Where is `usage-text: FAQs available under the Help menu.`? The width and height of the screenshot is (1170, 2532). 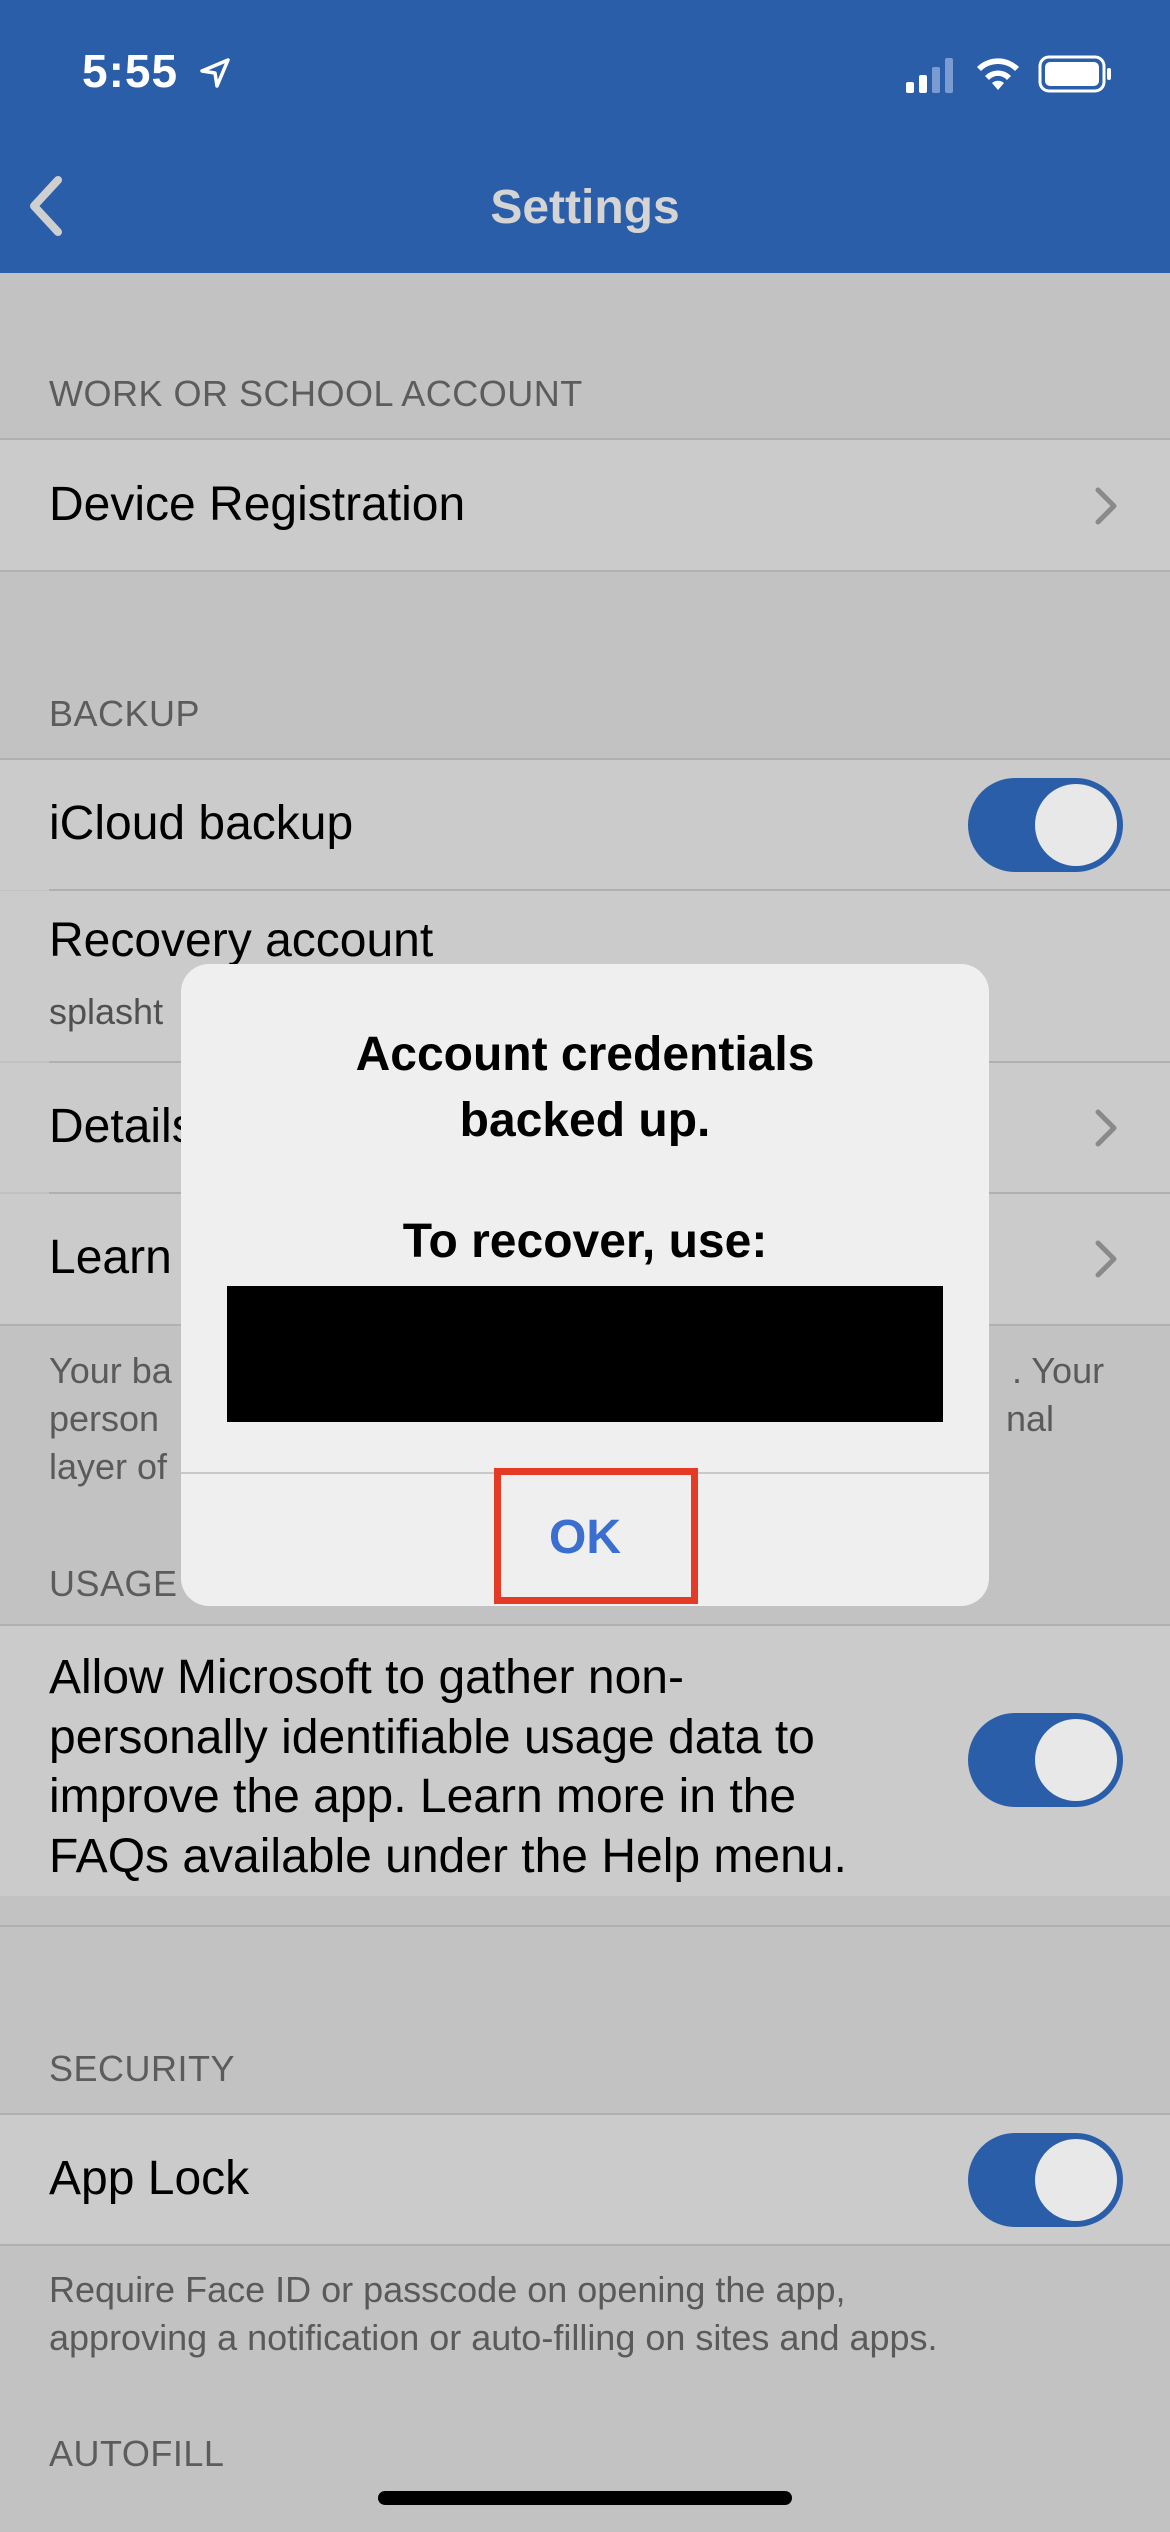
usage-text: FAQs available under the Help menu. is located at coordinates (448, 1856).